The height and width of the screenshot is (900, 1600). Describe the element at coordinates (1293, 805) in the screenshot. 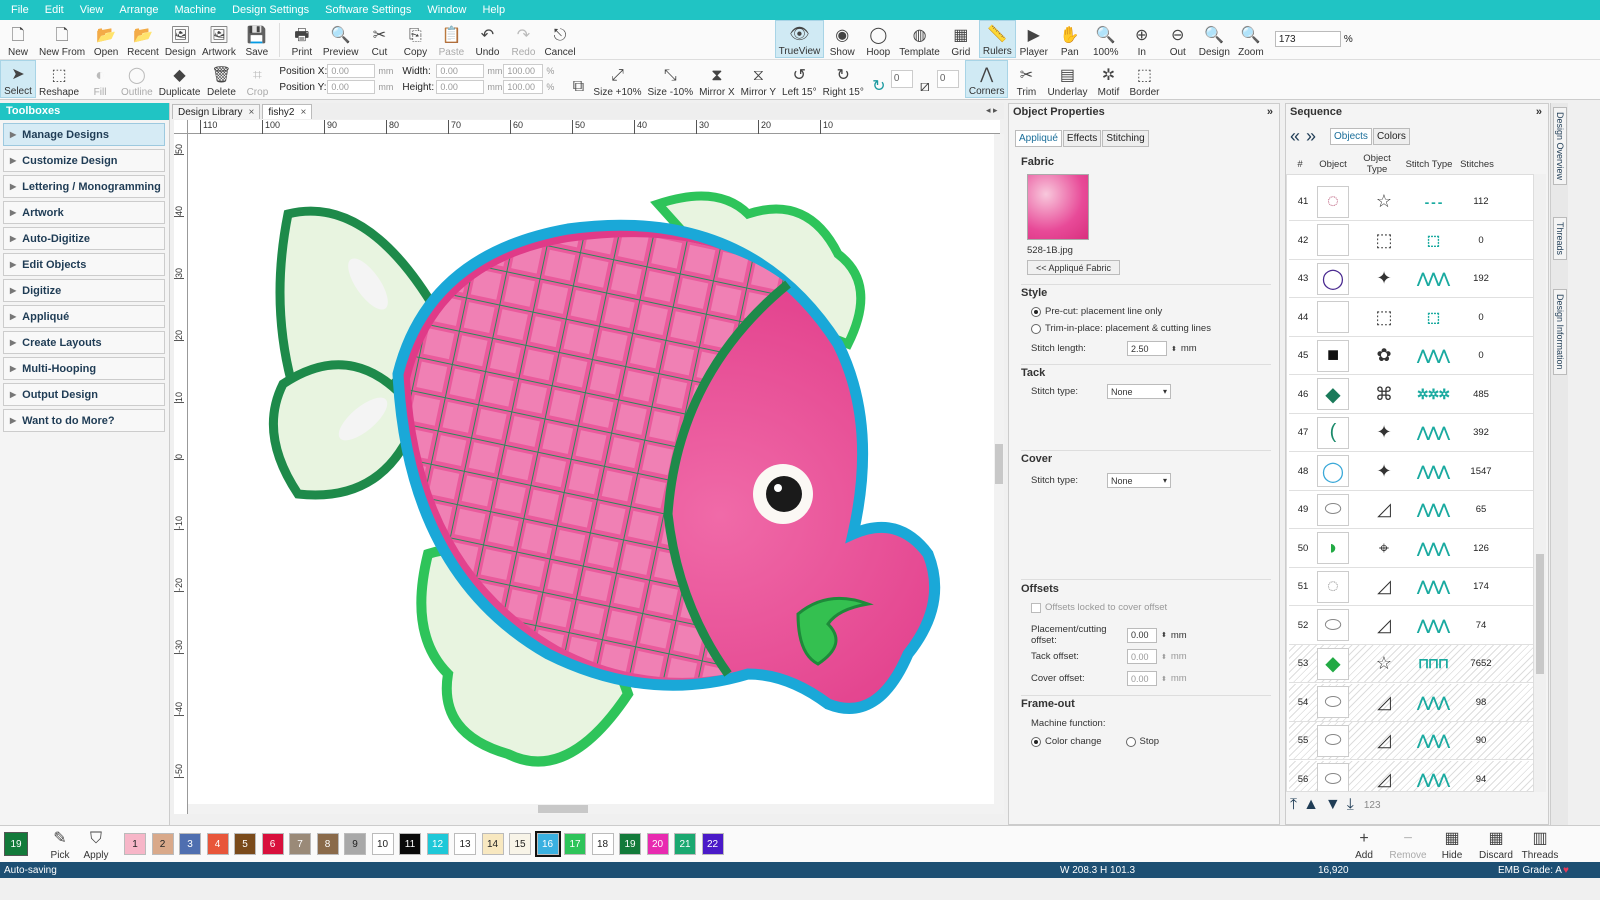

I see `move-to-top-icon: ⤒` at that location.